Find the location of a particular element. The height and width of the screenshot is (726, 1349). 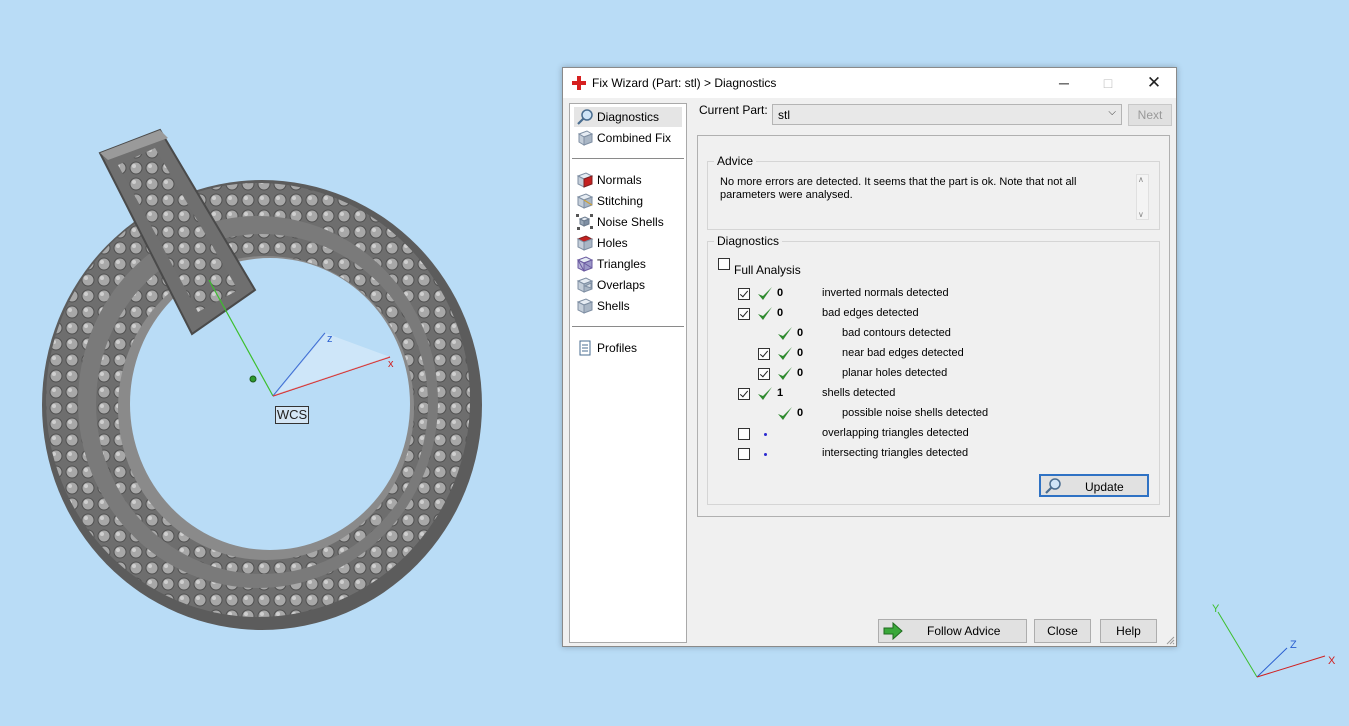

axis-z-label: z is located at coordinates (330, 339).